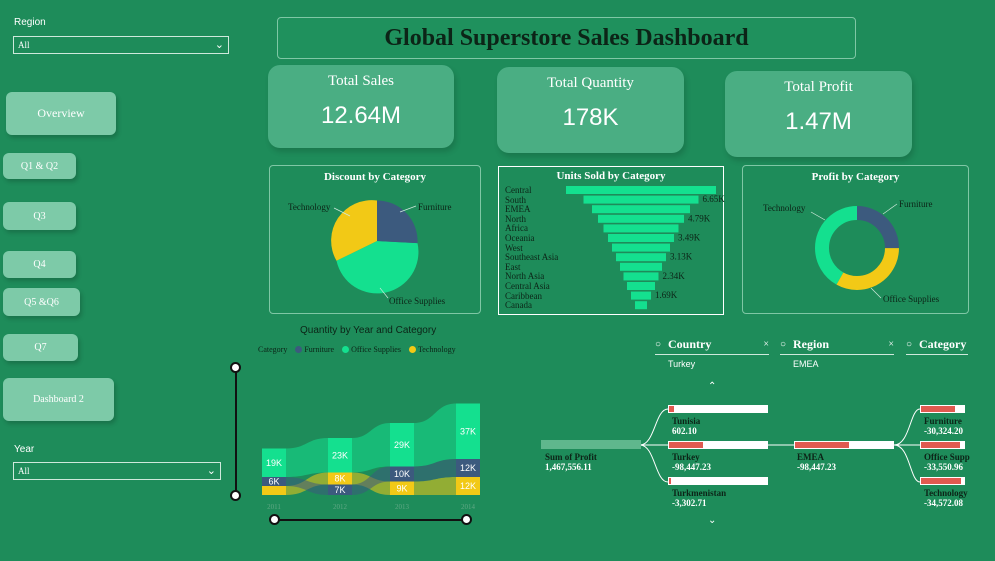 The image size is (995, 561). What do you see at coordinates (591, 444) in the screenshot?
I see `root-bar` at bounding box center [591, 444].